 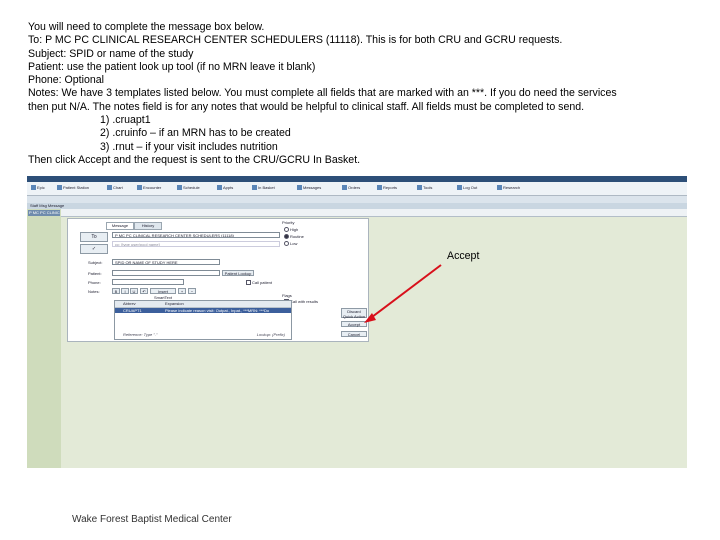 I want to click on footer-text: Wake Forest Baptist Medical Center, so click(x=152, y=519).